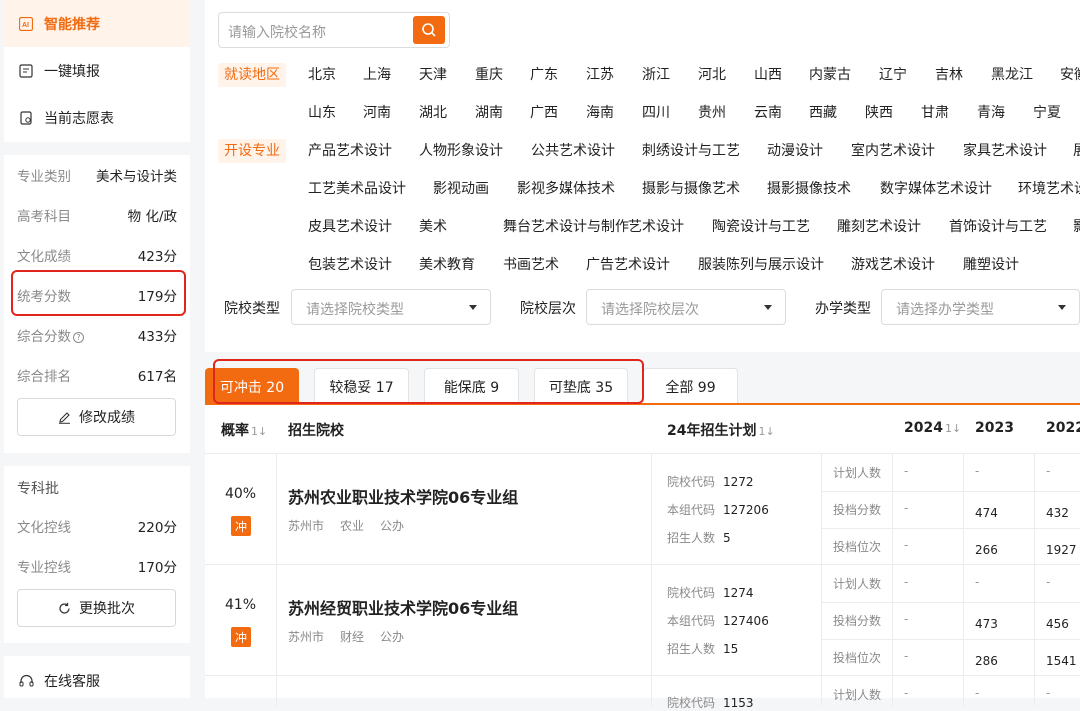 Image resolution: width=1080 pixels, height=711 pixels. What do you see at coordinates (433, 227) in the screenshot?
I see `major-option: 美术` at bounding box center [433, 227].